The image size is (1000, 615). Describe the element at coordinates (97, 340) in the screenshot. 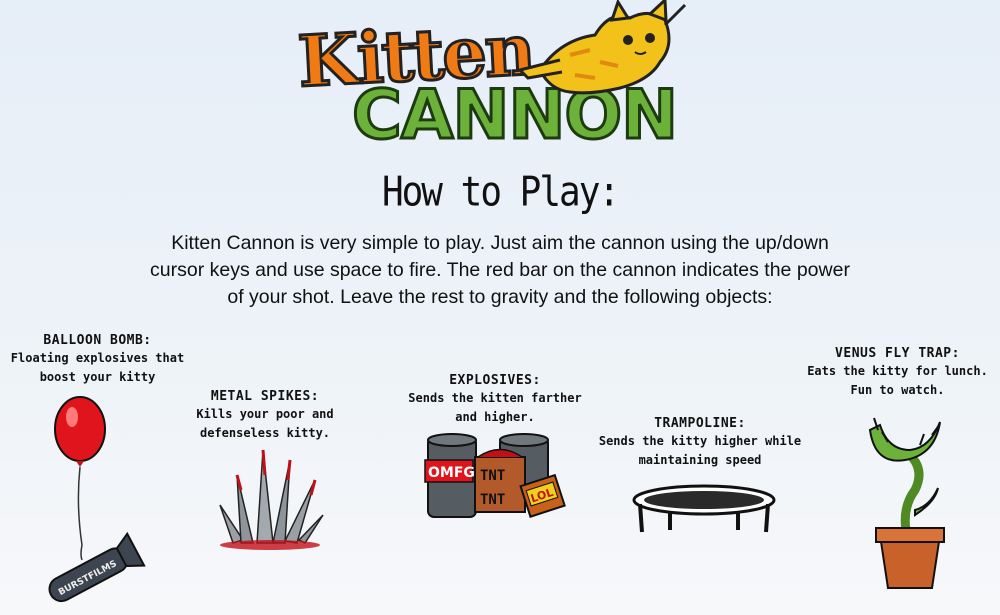

I see `item-title: BALLOON BOMB:` at that location.